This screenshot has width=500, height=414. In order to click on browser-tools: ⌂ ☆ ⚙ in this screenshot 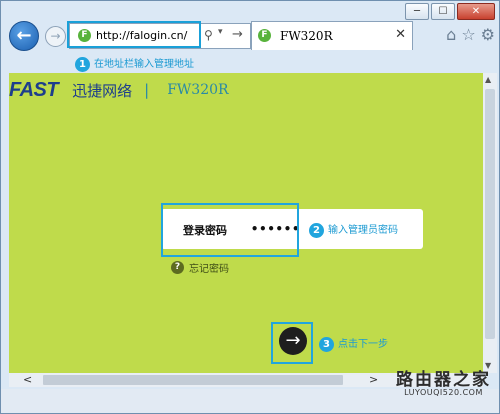, I will do `click(470, 34)`.